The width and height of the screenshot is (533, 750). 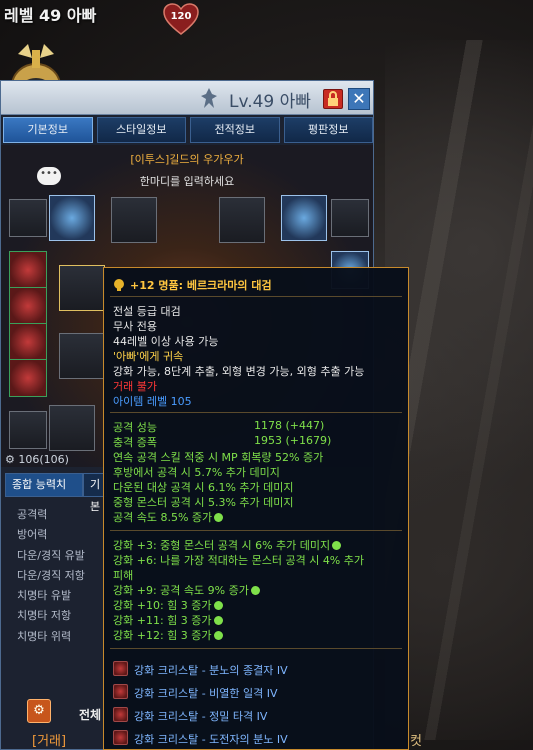 What do you see at coordinates (10, 459) in the screenshot?
I see `gear-small-icon: ⚙` at bounding box center [10, 459].